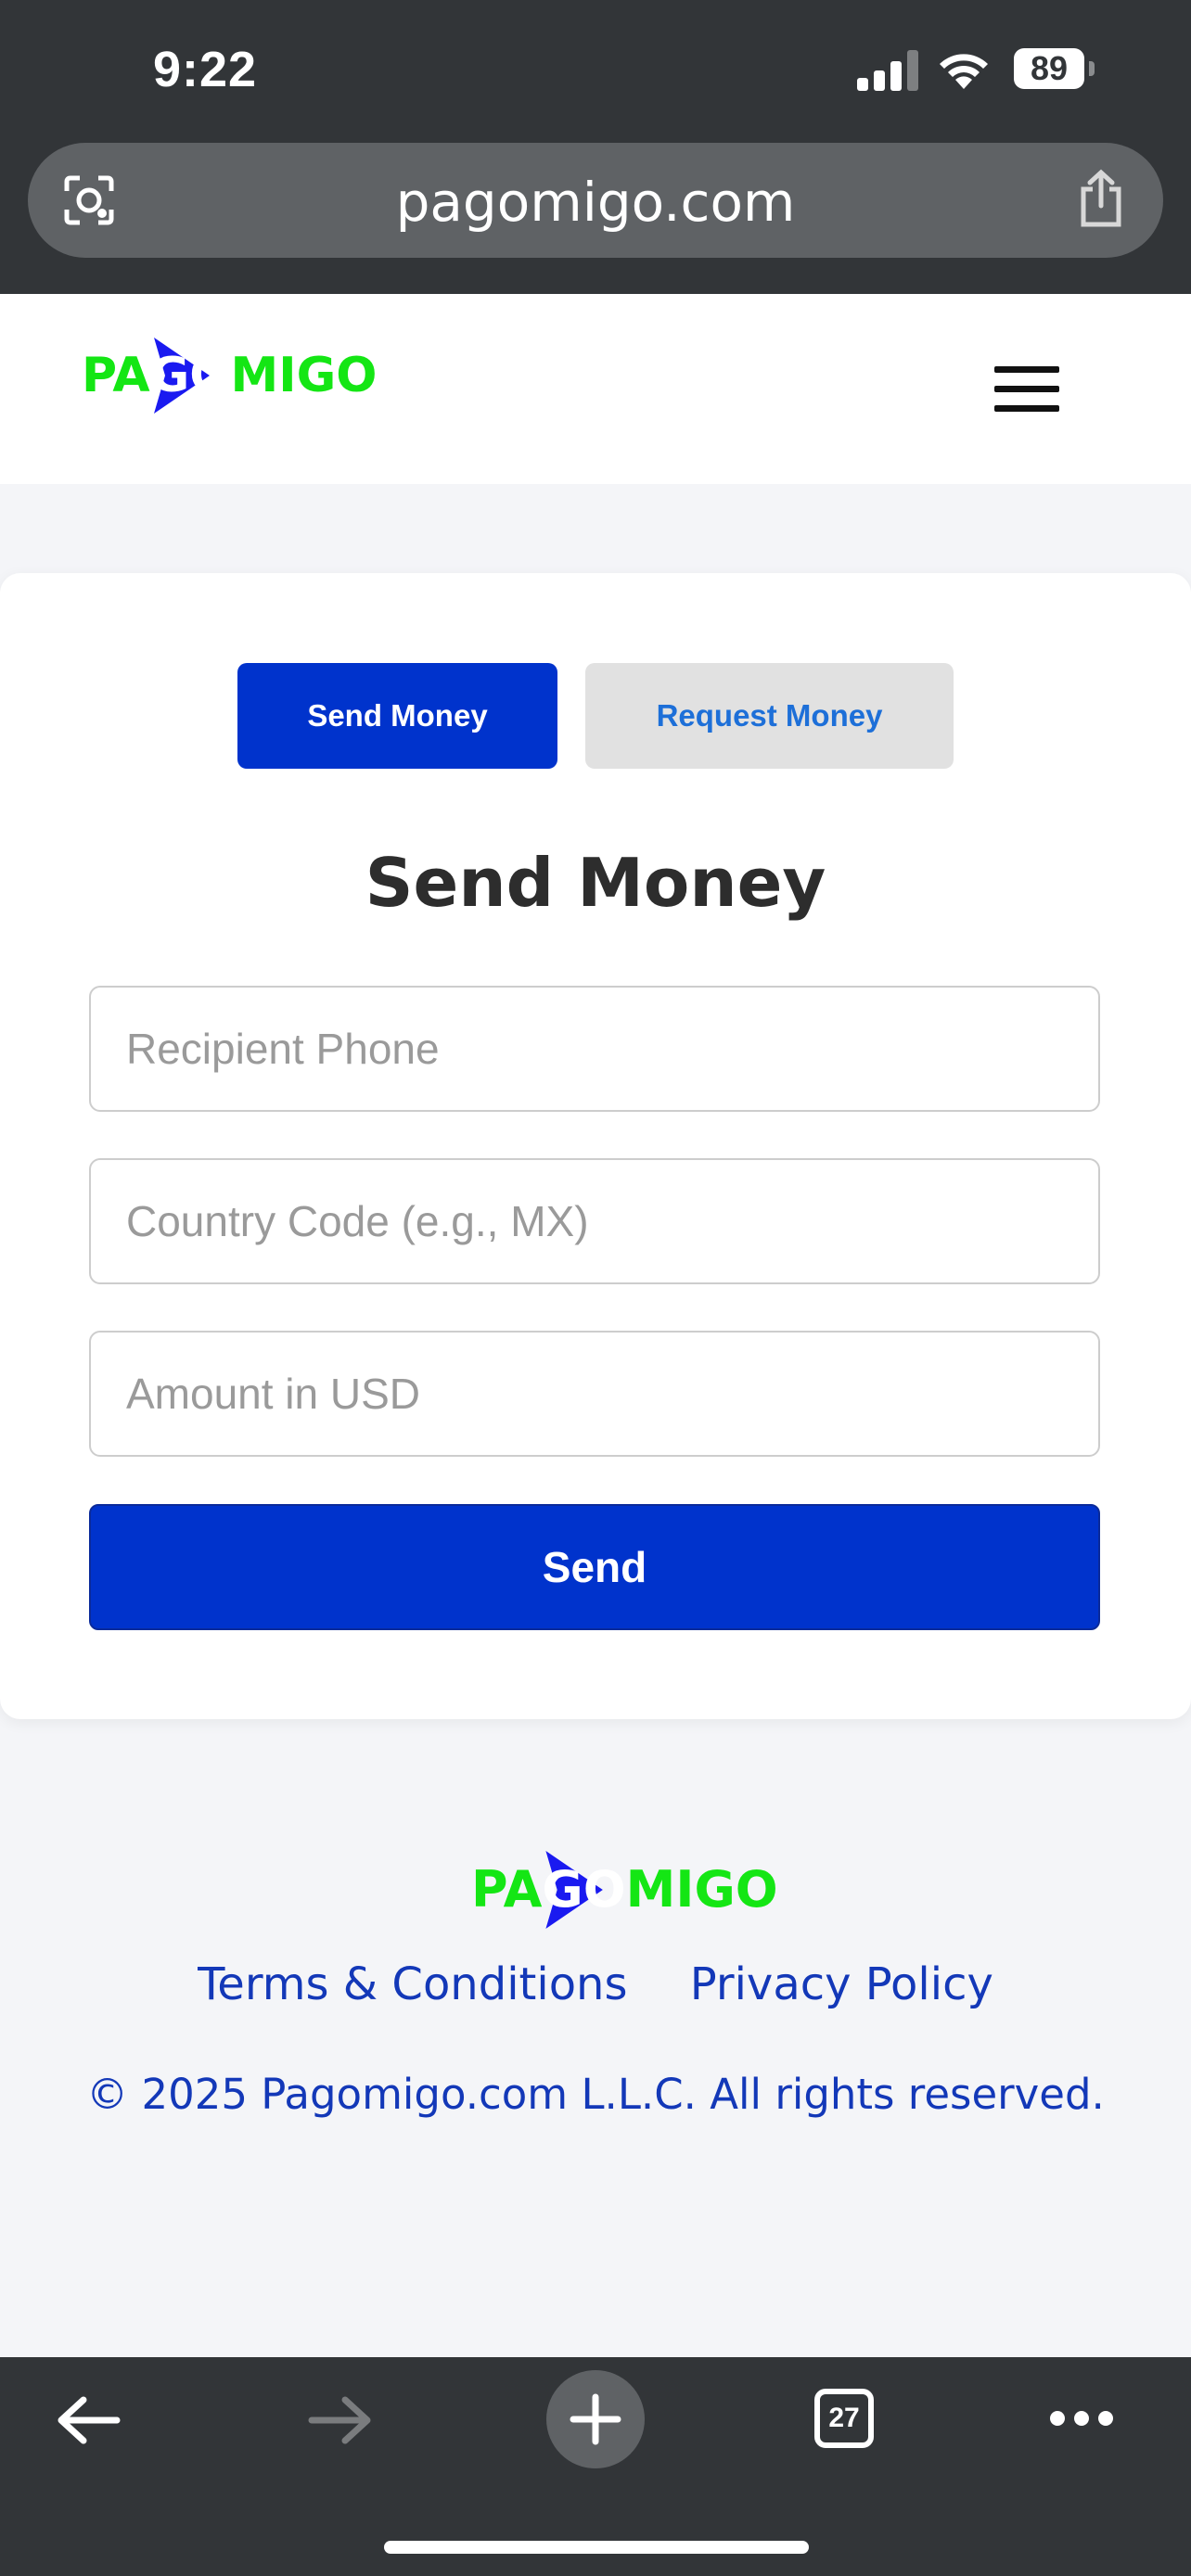  Describe the element at coordinates (1081, 2419) in the screenshot. I see `more-options-icon` at that location.